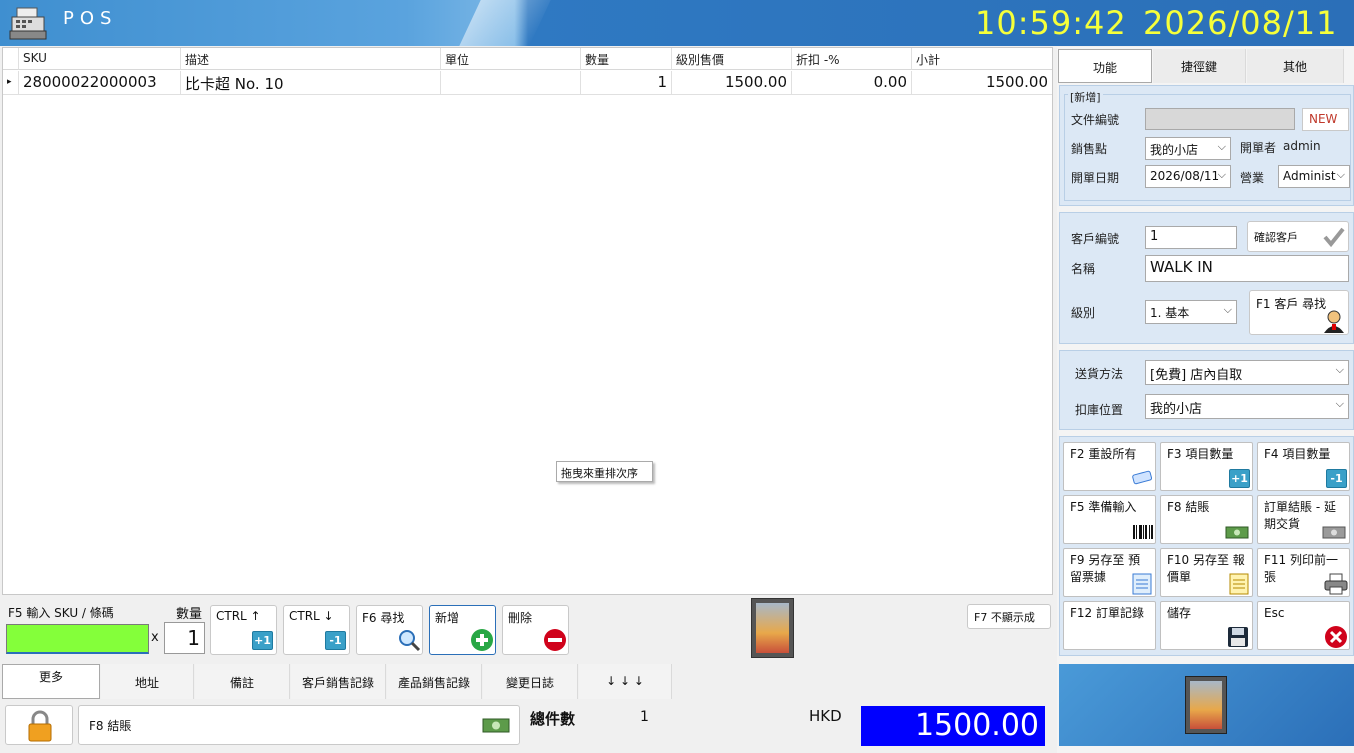  I want to click on barcode-icon, so click(1143, 532).